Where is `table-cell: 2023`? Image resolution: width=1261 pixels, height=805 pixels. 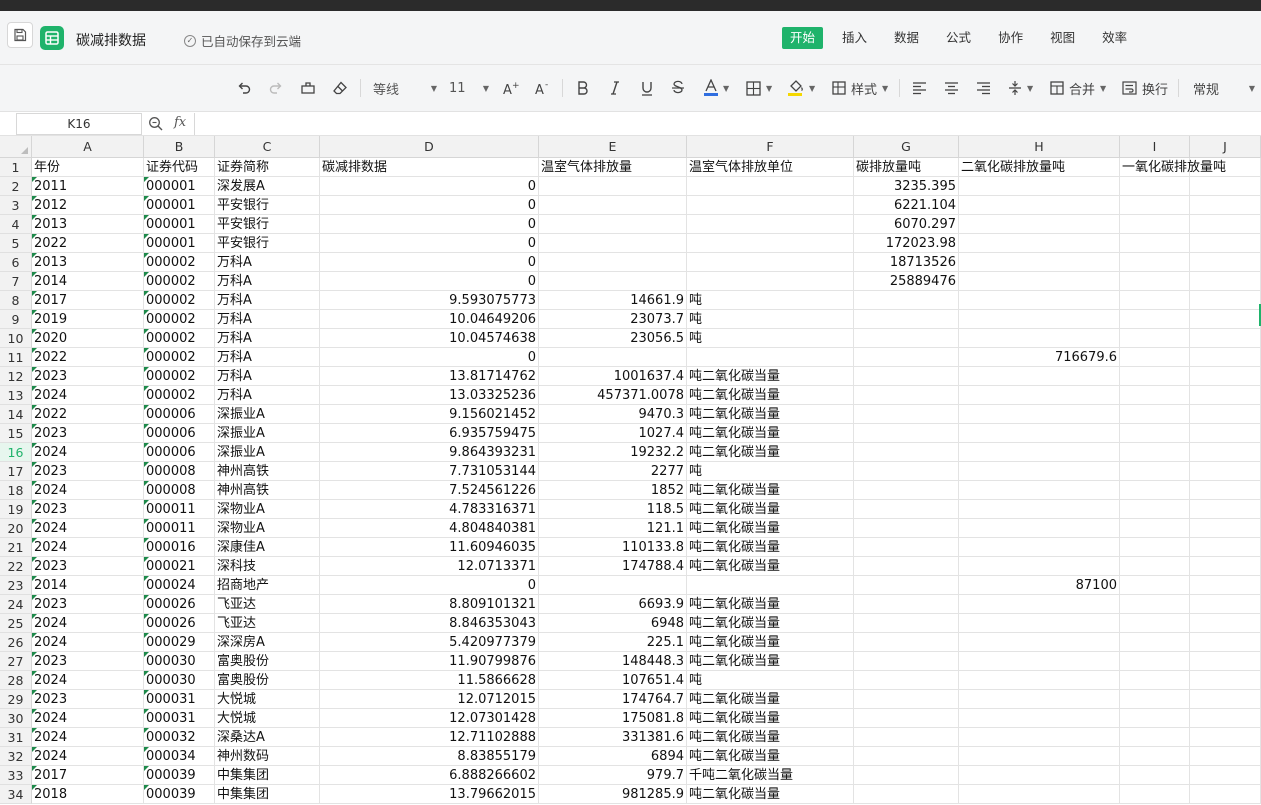
table-cell: 2023 is located at coordinates (88, 471).